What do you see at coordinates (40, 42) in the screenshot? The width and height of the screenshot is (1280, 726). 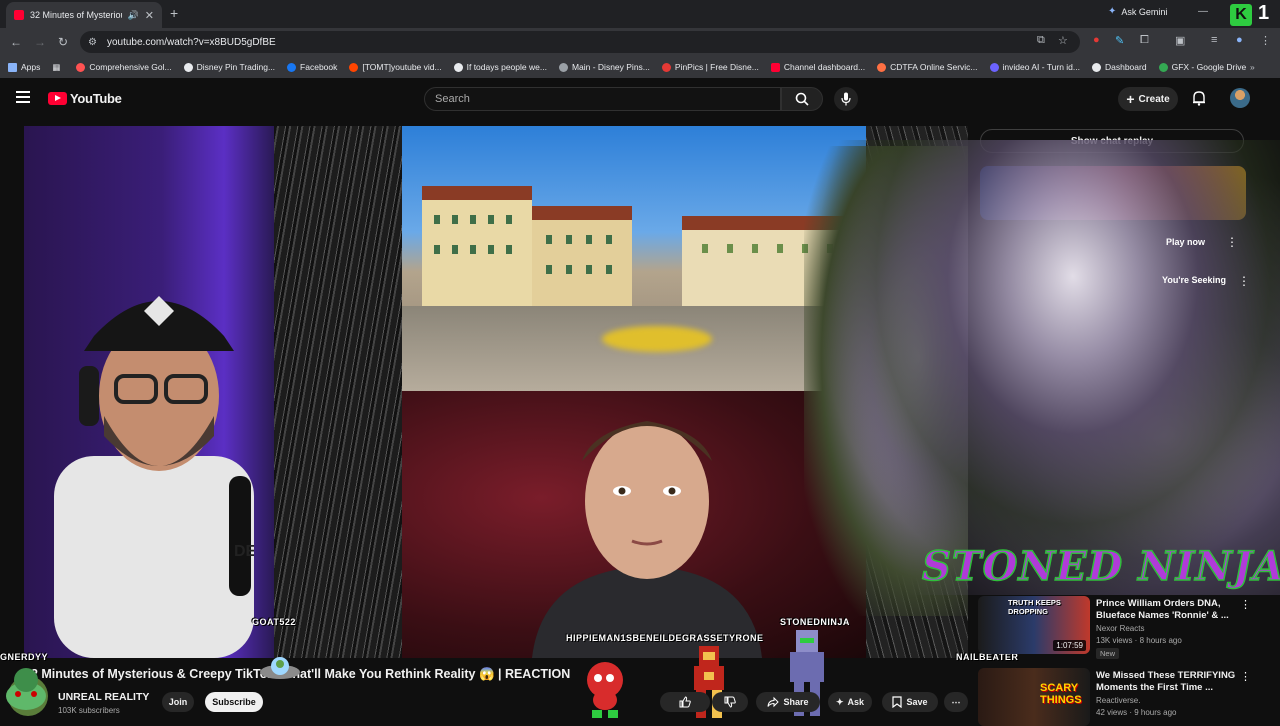 I see `forward-icon: →` at bounding box center [40, 42].